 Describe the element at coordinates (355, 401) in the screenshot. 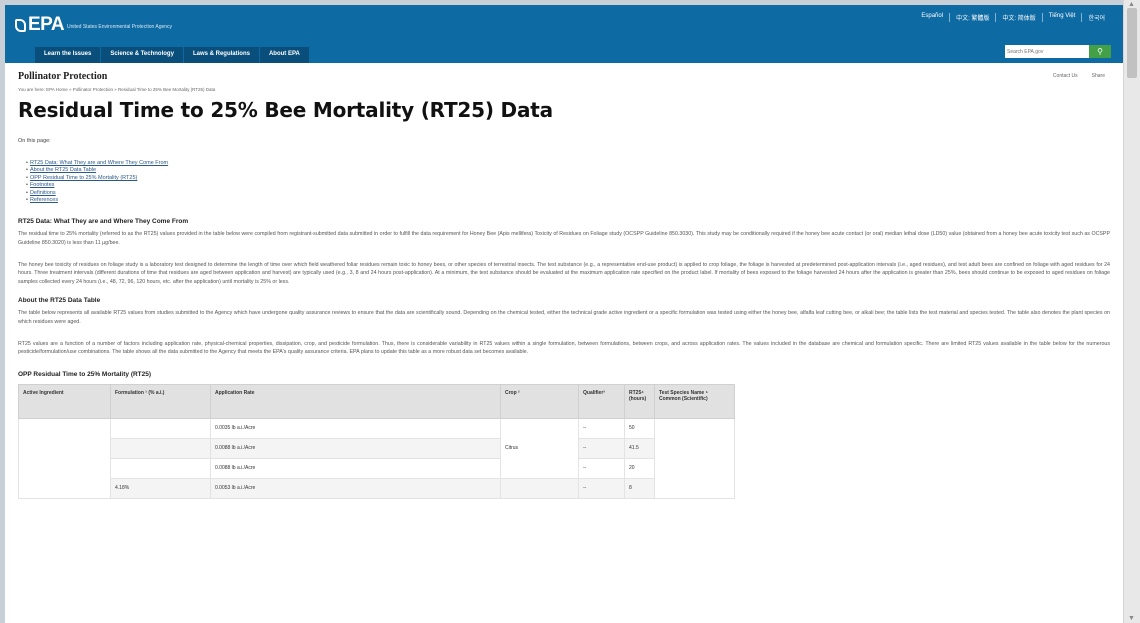

I see `column-header: Application Rate` at that location.